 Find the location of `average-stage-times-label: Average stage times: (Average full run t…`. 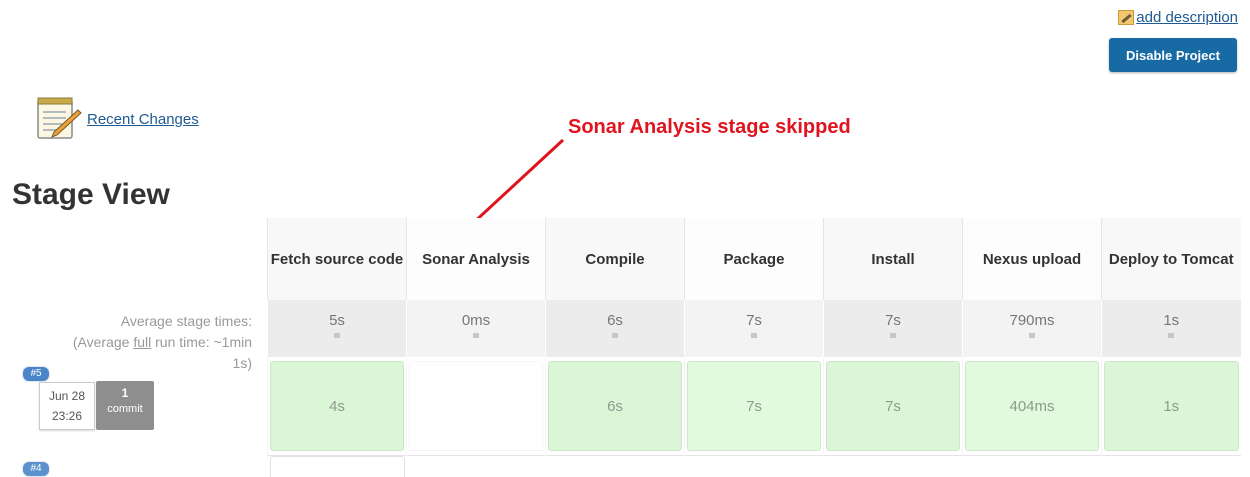

average-stage-times-label: Average stage times: (Average full run t… is located at coordinates (126, 342).